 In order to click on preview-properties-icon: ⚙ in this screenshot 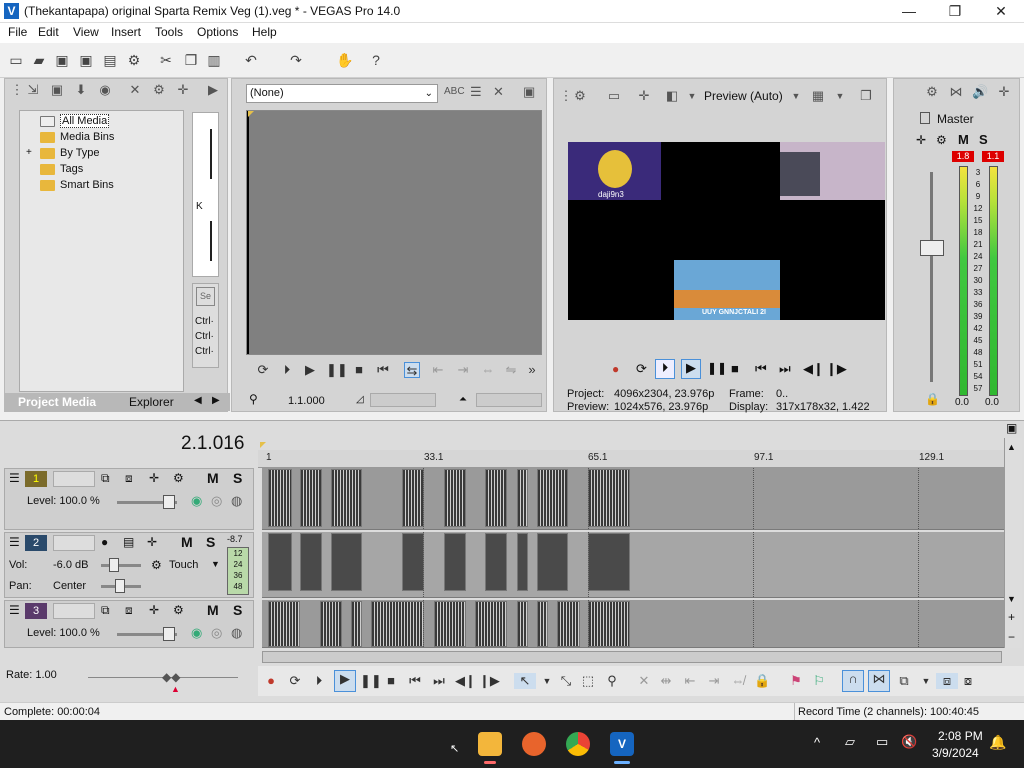, I will do `click(580, 96)`.